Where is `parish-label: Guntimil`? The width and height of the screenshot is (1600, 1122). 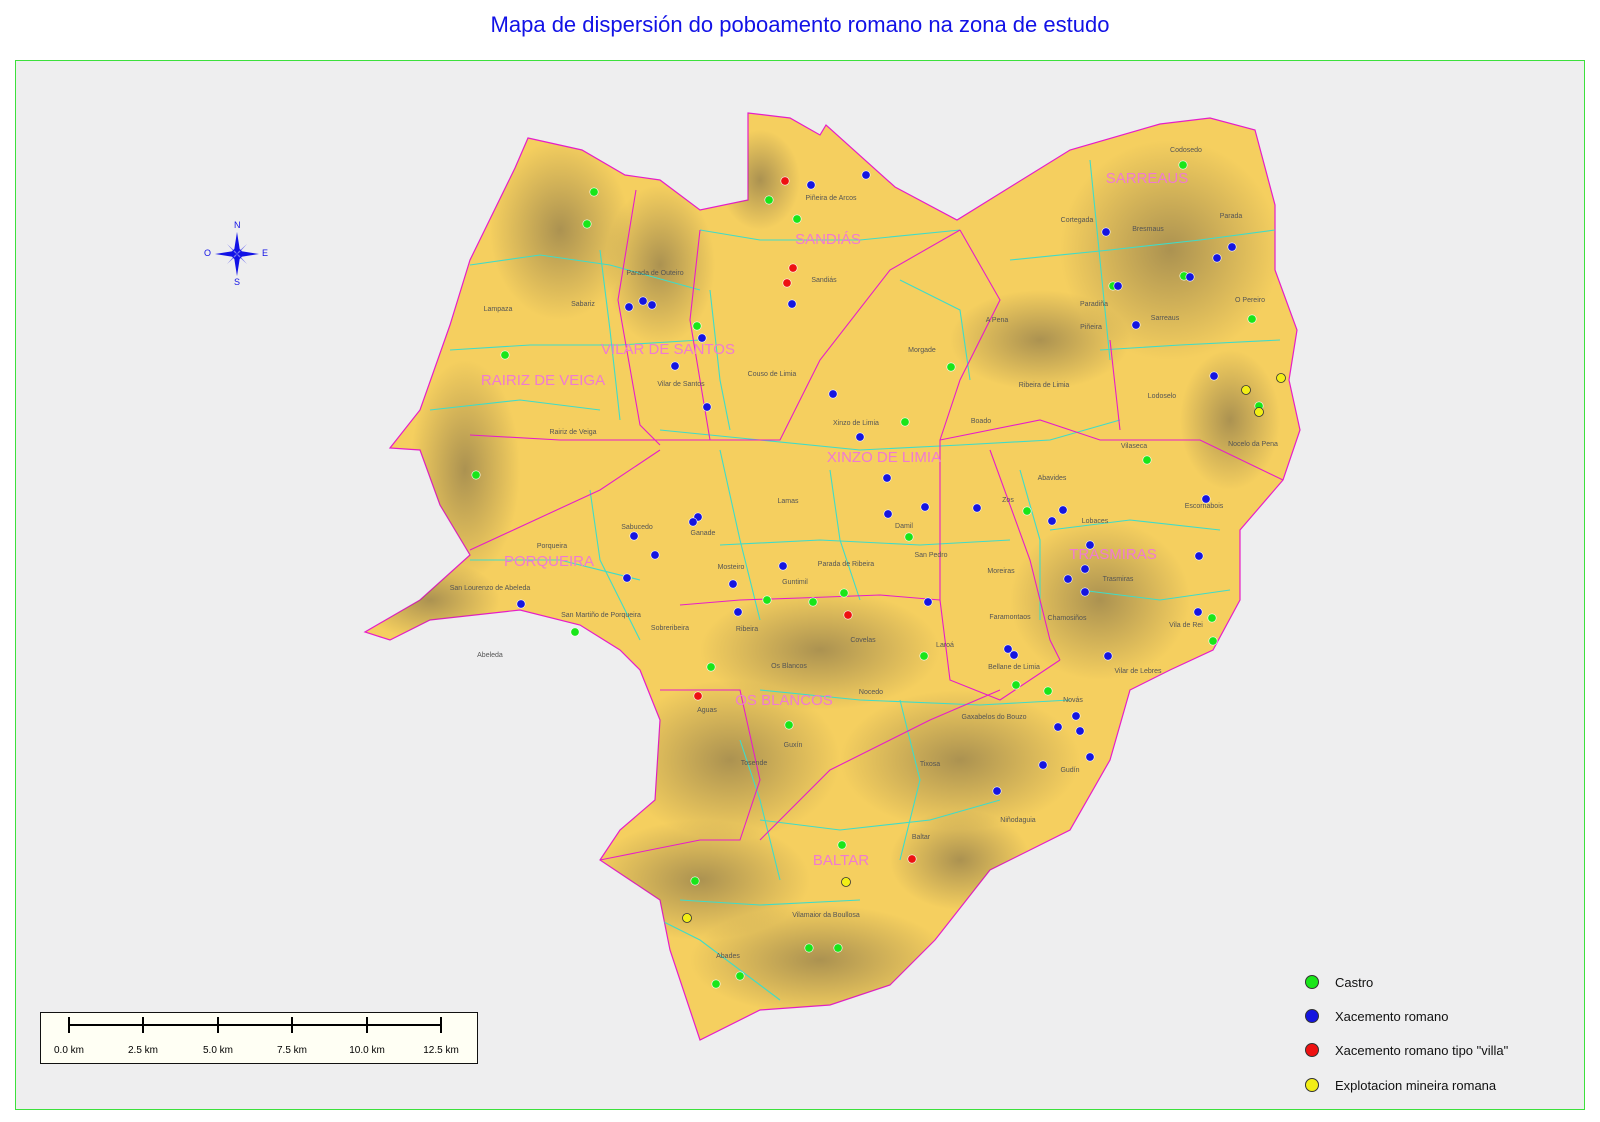
parish-label: Guntimil is located at coordinates (795, 582).